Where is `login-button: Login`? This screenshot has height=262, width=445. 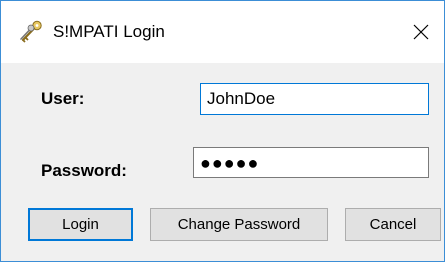 login-button: Login is located at coordinates (80, 224).